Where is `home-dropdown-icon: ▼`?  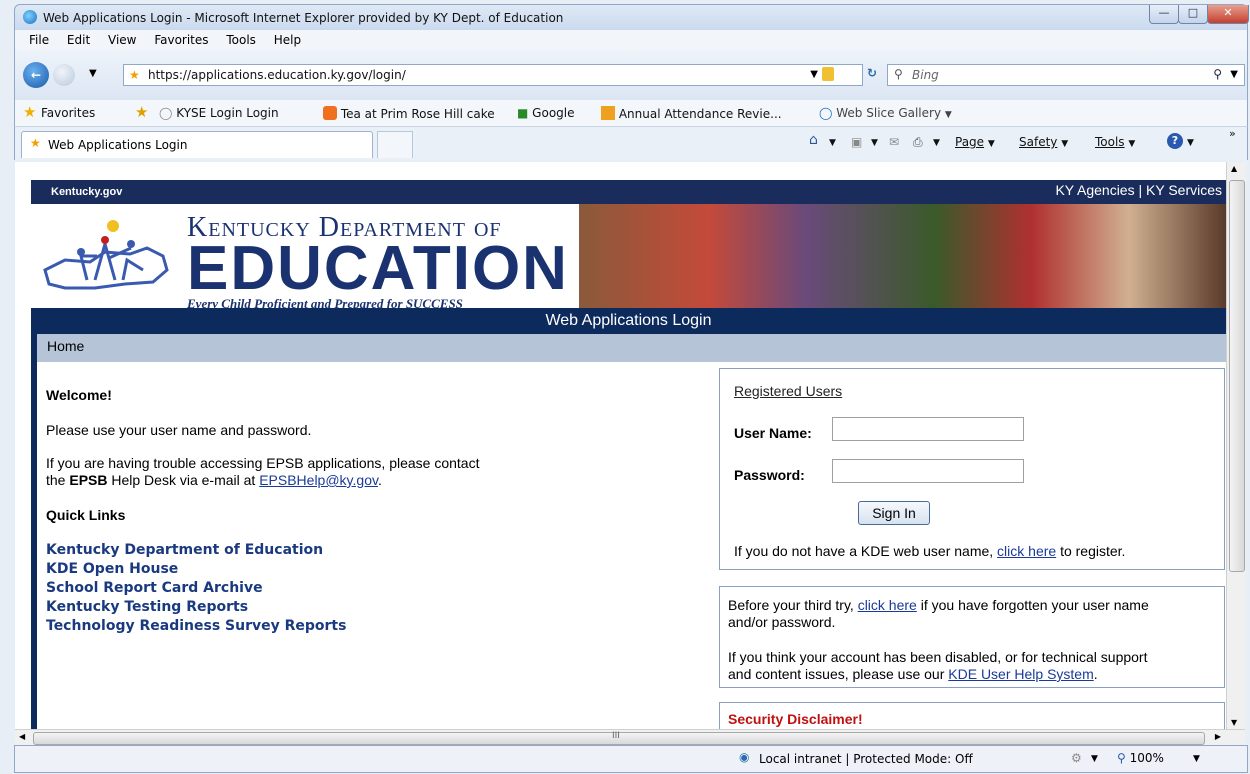
home-dropdown-icon: ▼ is located at coordinates (832, 143).